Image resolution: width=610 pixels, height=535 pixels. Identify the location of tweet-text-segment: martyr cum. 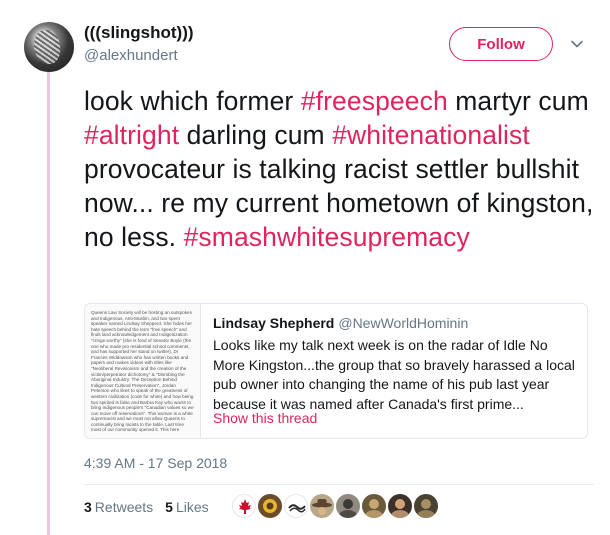
(518, 101).